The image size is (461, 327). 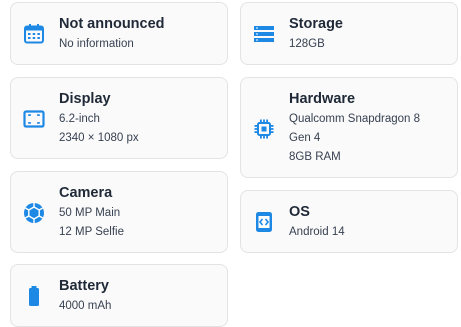 What do you see at coordinates (34, 213) in the screenshot?
I see `camera-aperture-icon` at bounding box center [34, 213].